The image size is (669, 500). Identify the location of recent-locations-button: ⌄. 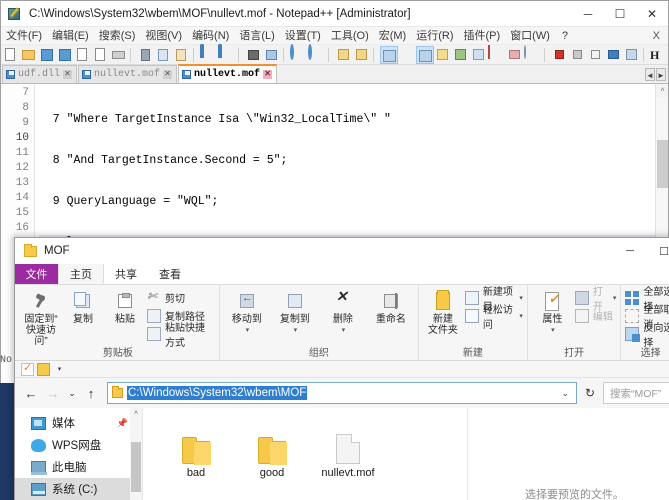
(72, 393).